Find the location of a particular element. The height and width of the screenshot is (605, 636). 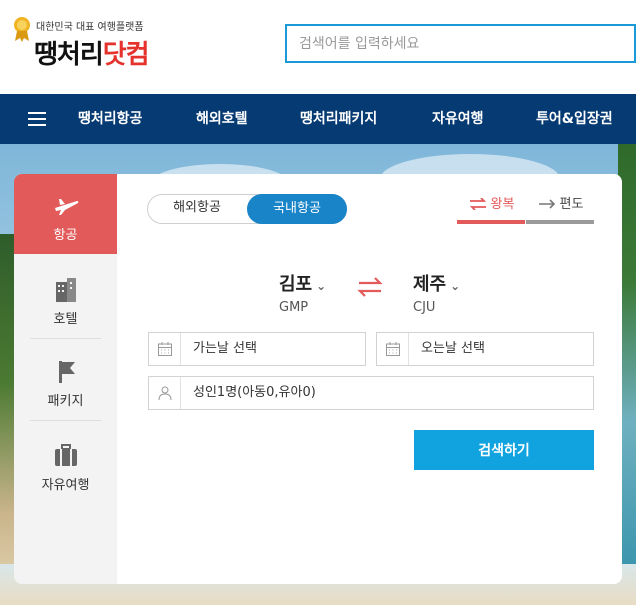

tab-domestic-flights: 국내항공 is located at coordinates (297, 209).